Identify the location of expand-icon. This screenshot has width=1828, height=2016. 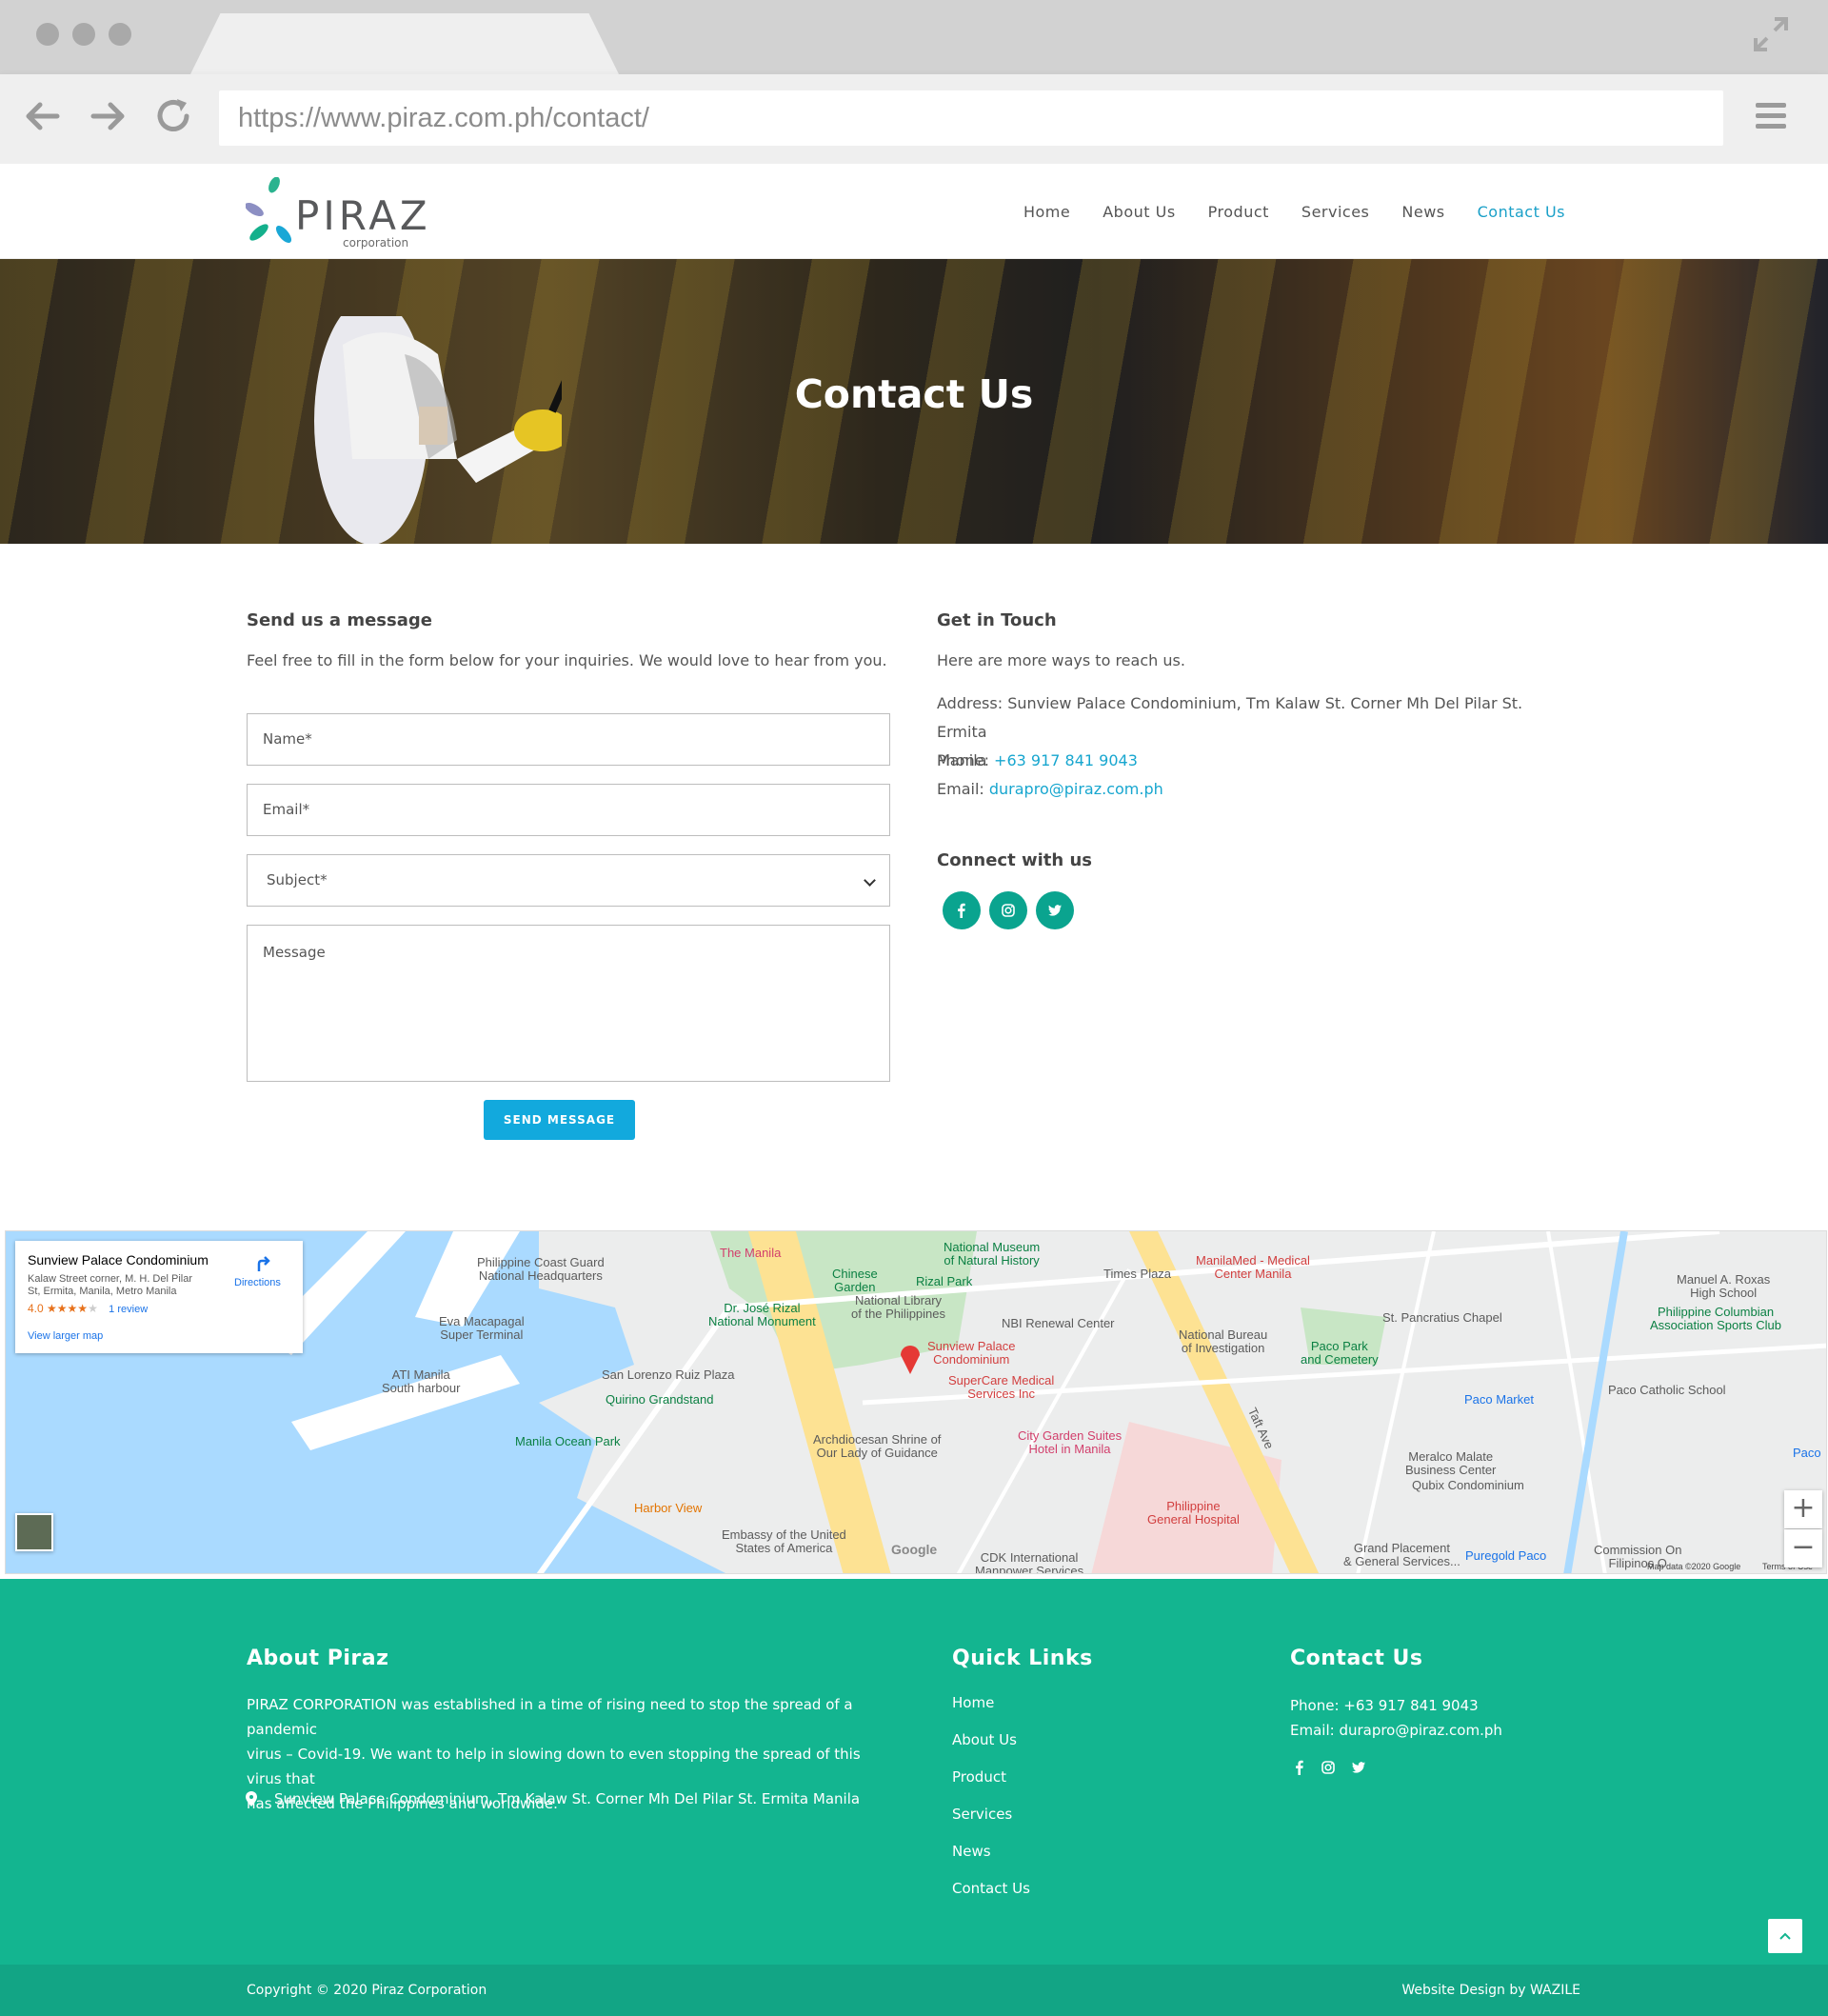
(1771, 34).